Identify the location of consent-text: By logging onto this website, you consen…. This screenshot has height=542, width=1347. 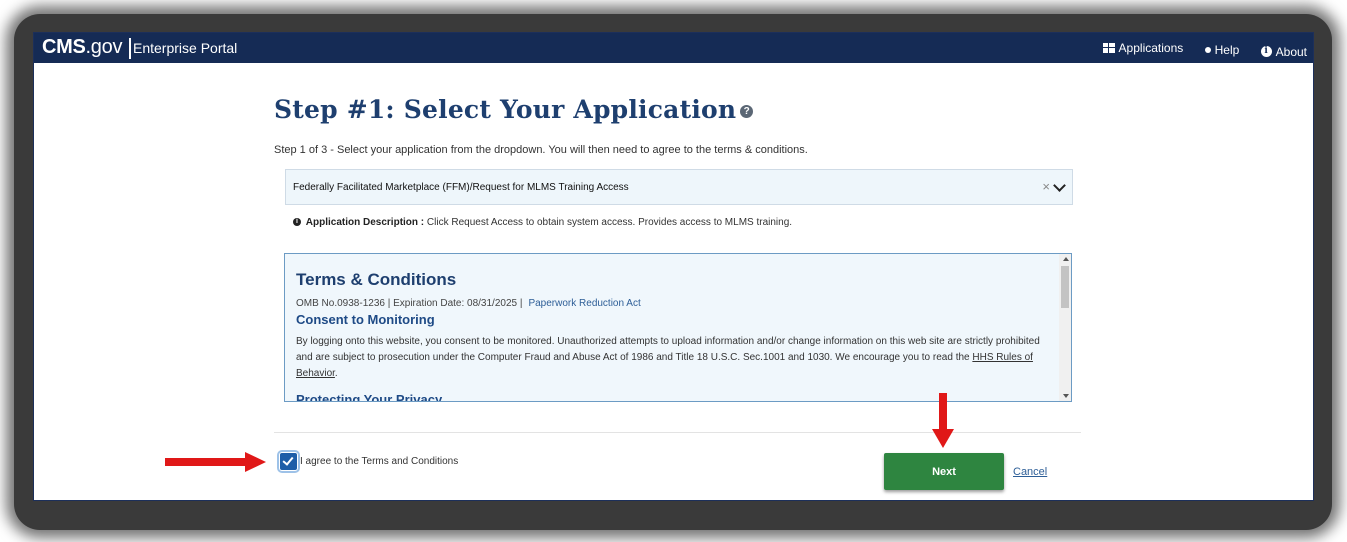
(668, 349).